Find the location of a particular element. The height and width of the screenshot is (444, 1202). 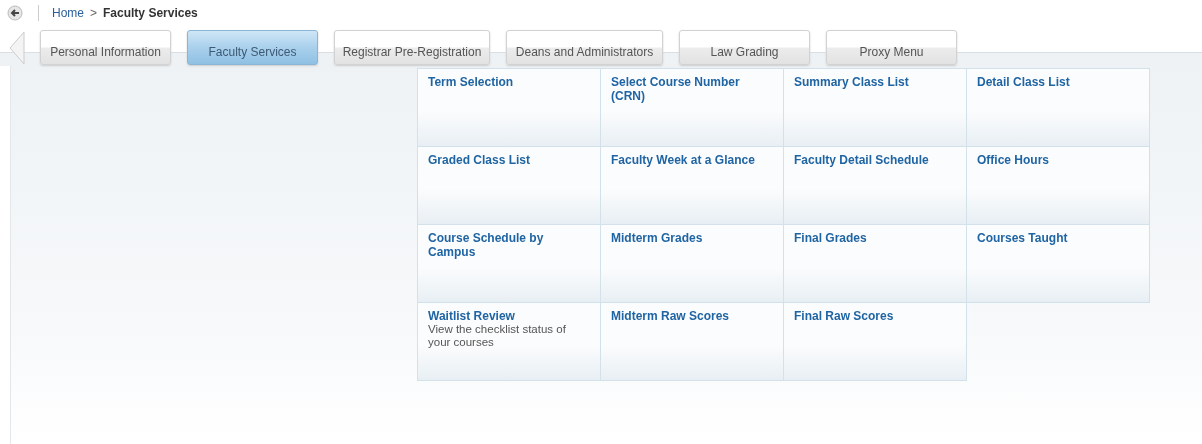

menu-tile: Office Hours is located at coordinates (1058, 185).